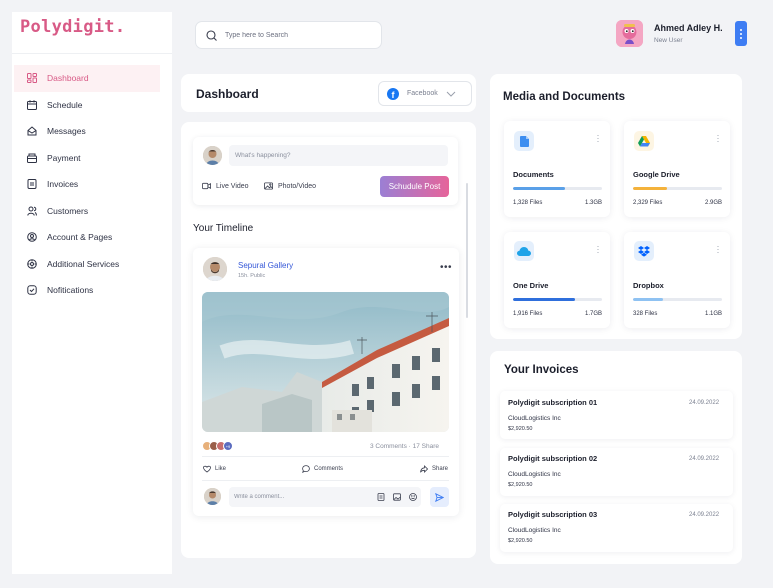 This screenshot has height=588, width=773. What do you see at coordinates (393, 93) in the screenshot?
I see `facebook-icon: f` at bounding box center [393, 93].